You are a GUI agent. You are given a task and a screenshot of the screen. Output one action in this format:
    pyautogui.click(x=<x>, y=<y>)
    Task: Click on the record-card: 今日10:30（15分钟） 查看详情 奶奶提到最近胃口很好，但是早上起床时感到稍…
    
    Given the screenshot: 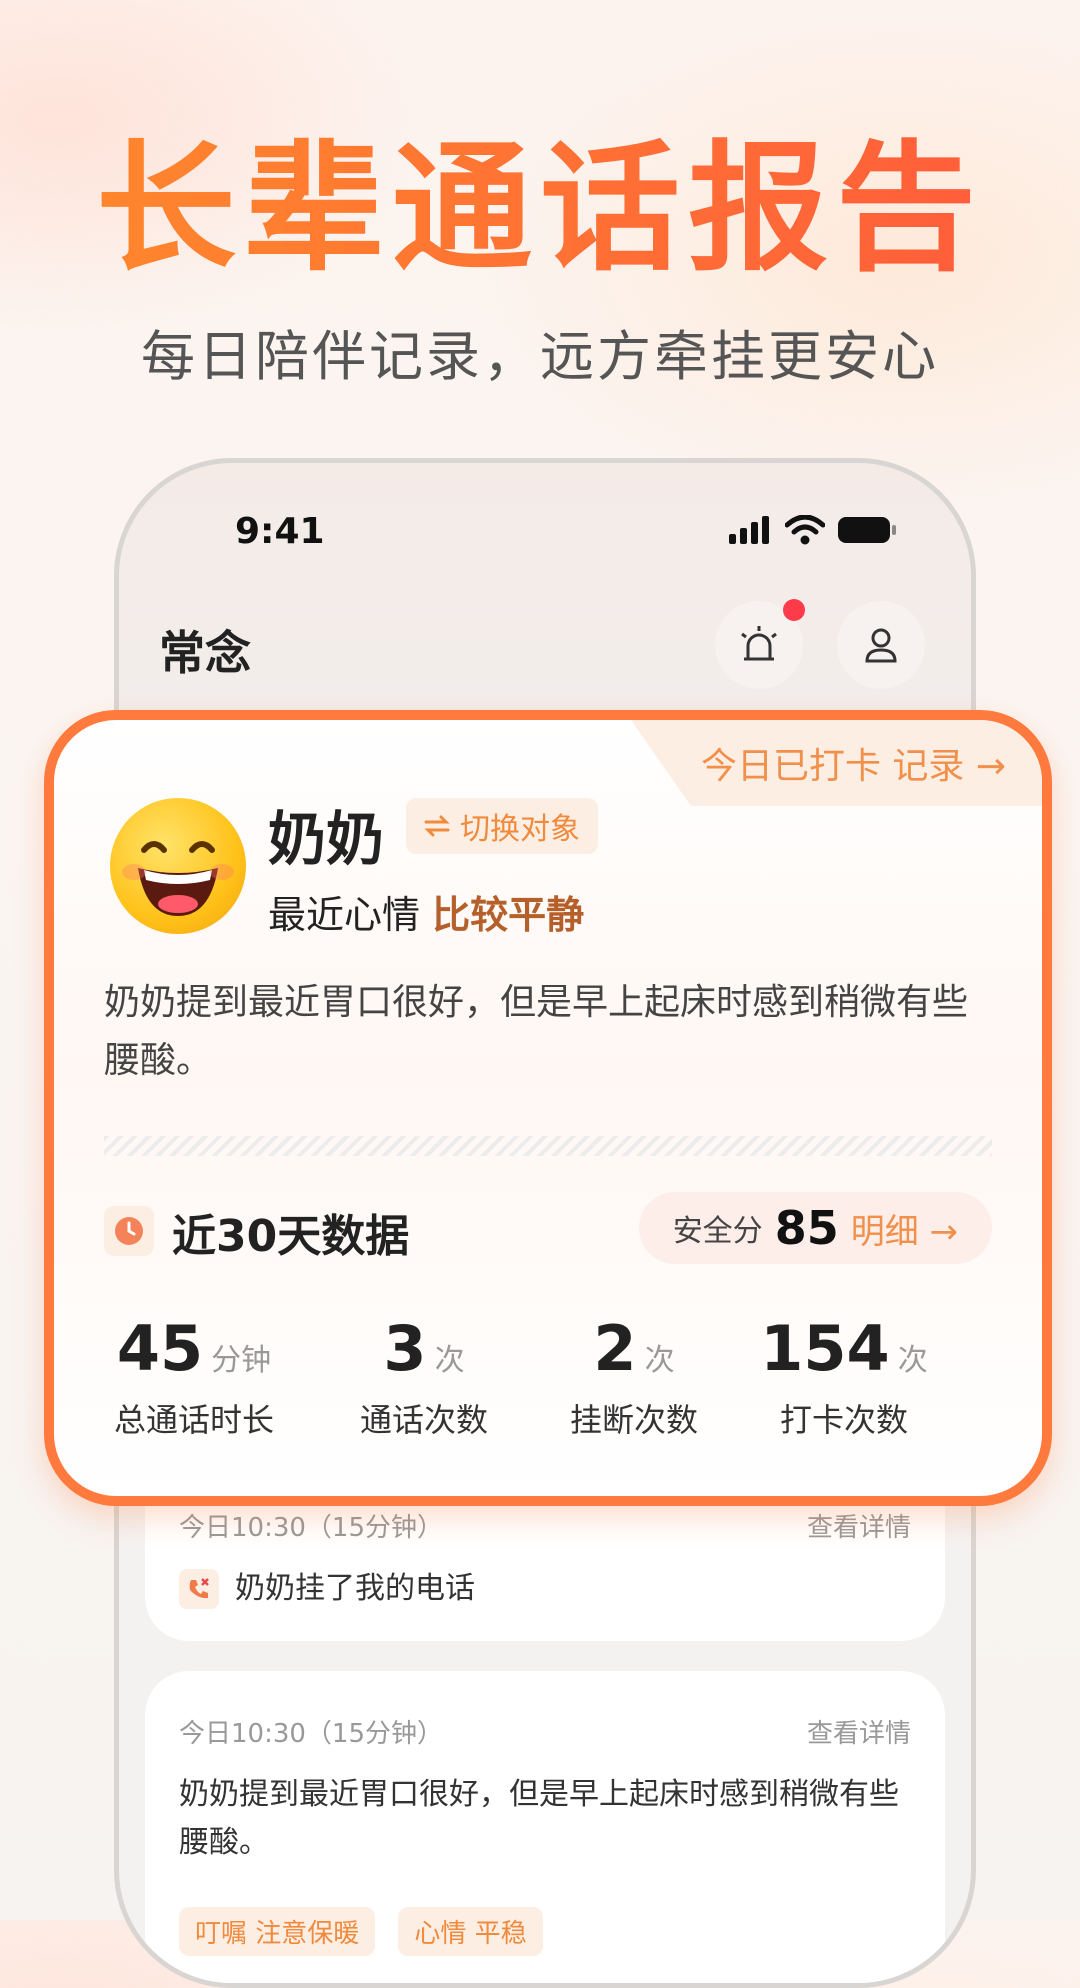 What is the action you would take?
    pyautogui.click(x=545, y=1827)
    